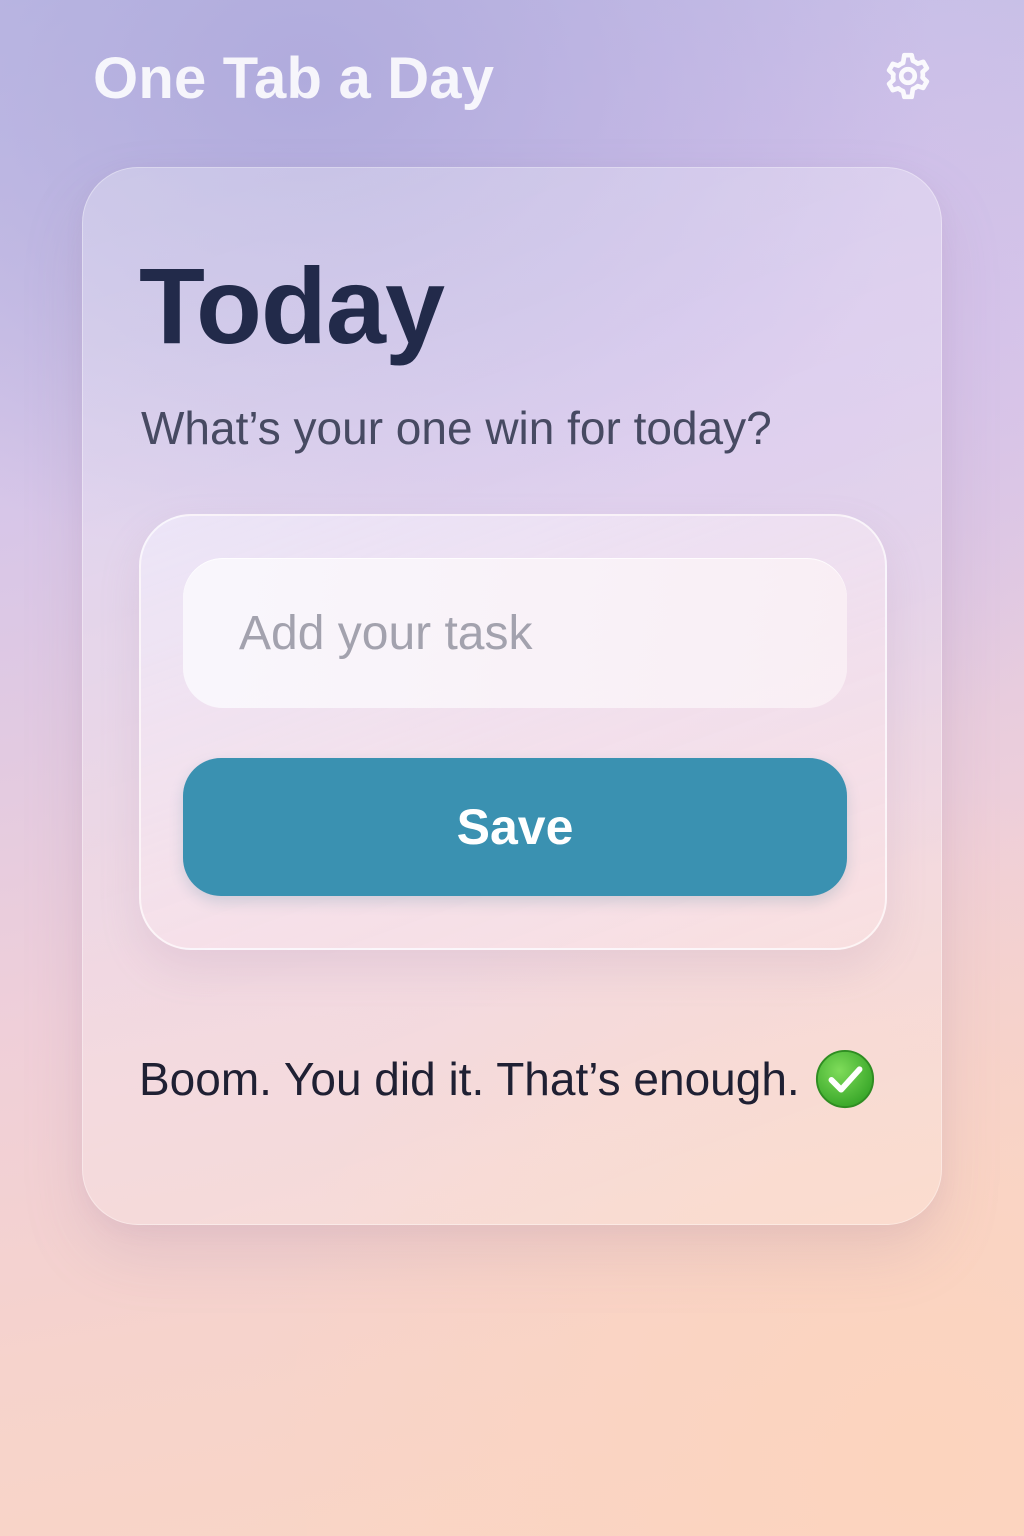 The image size is (1024, 1536). I want to click on task-input, so click(515, 633).